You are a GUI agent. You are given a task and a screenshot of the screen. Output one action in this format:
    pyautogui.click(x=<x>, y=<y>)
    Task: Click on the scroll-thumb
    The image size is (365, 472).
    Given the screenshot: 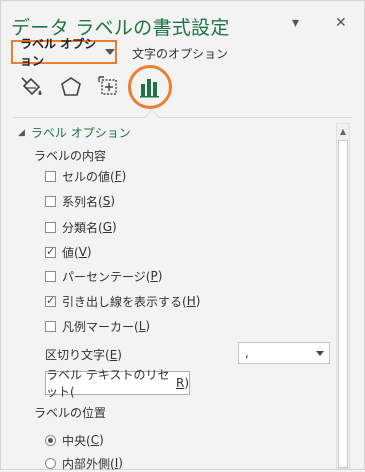 What is the action you would take?
    pyautogui.click(x=343, y=304)
    